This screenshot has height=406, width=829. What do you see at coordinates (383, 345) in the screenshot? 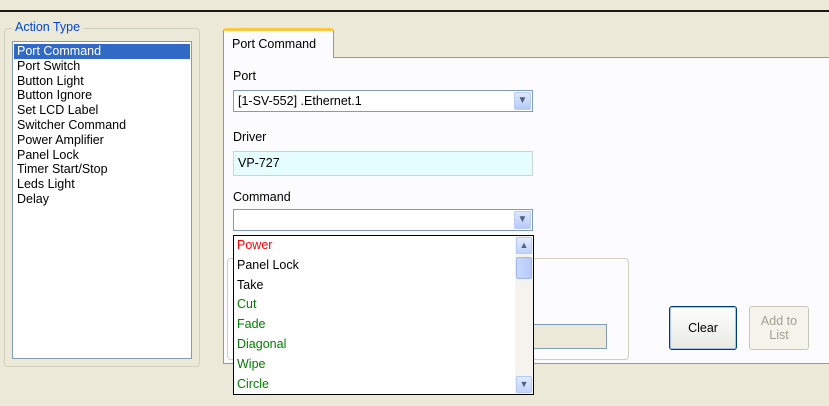
I see `dropdown-item-diagonal: Diagonal` at bounding box center [383, 345].